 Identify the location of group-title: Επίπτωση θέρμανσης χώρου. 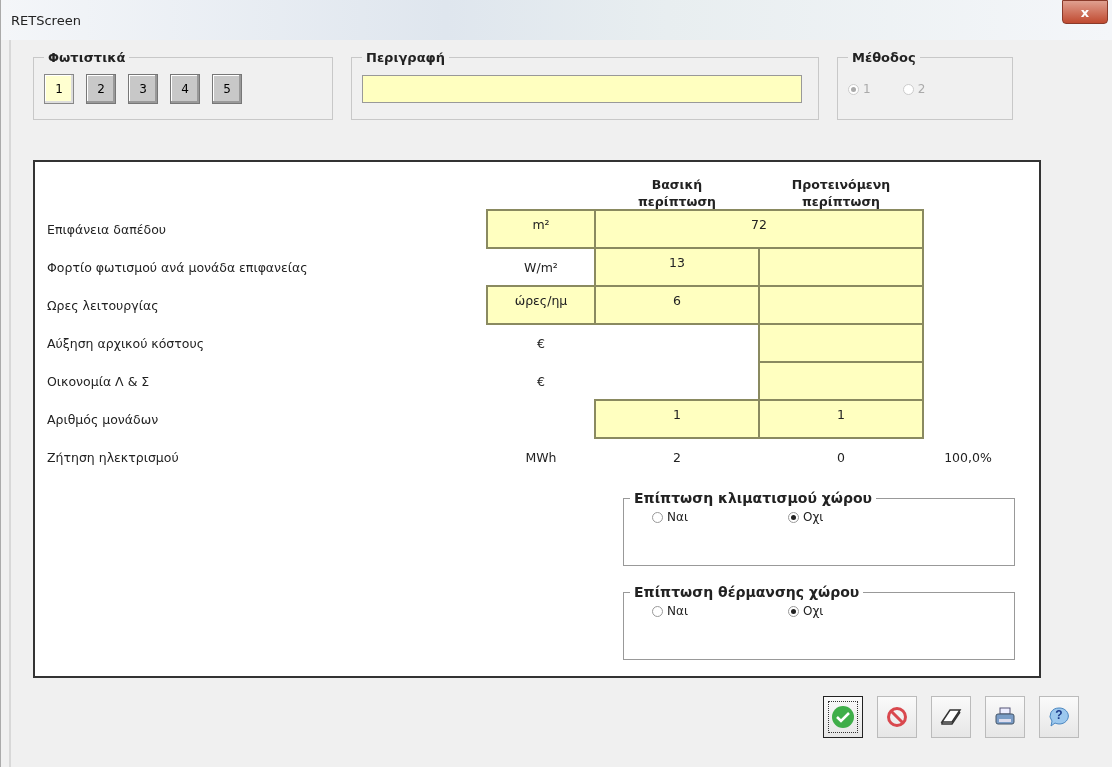
(747, 592).